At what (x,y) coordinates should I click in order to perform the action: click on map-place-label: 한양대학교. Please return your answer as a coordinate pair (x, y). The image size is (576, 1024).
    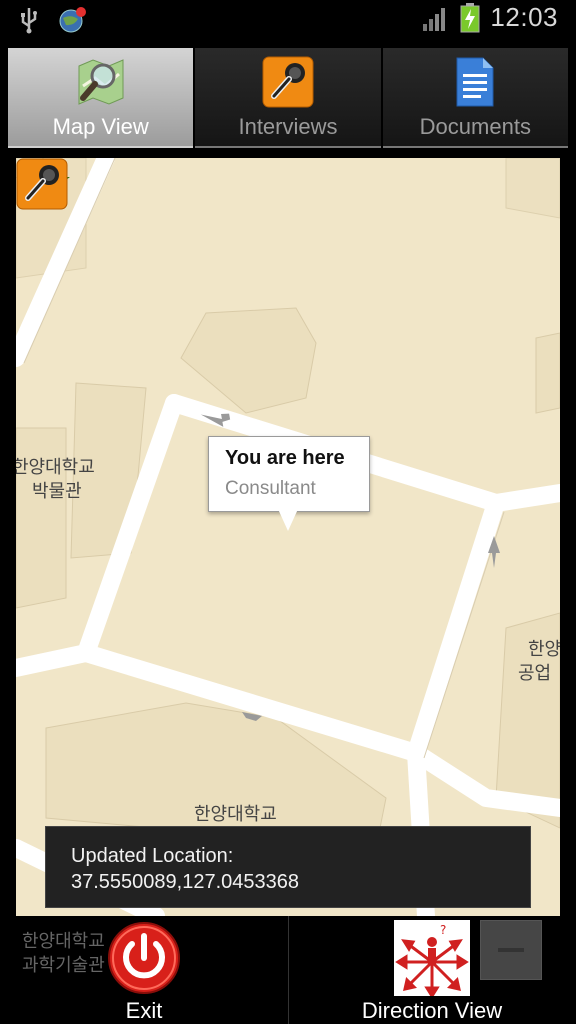
    Looking at the image, I should click on (235, 814).